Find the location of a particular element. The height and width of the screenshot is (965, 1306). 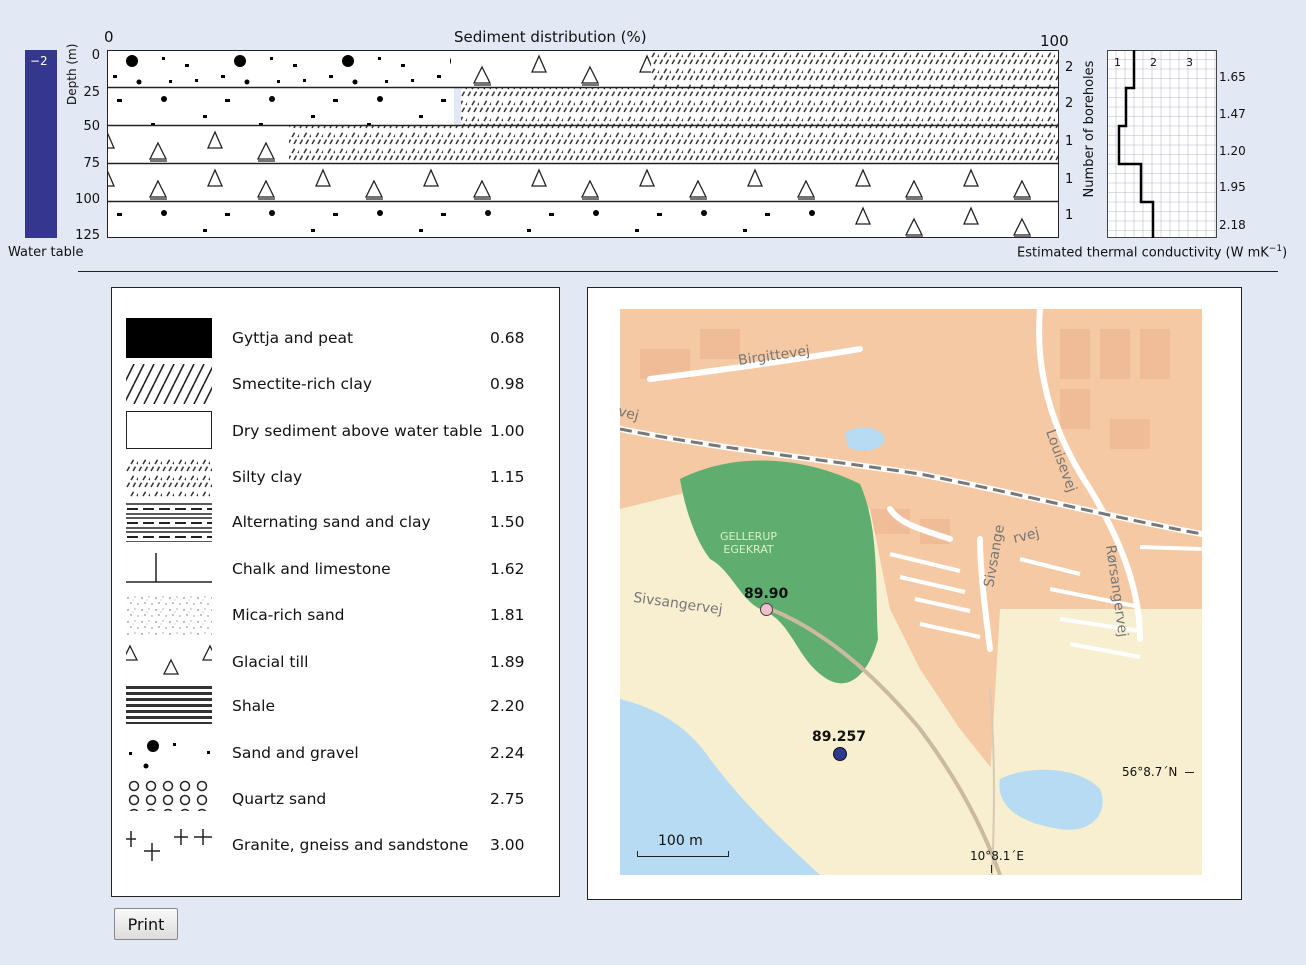

legend-value: 0.98 is located at coordinates (507, 384).